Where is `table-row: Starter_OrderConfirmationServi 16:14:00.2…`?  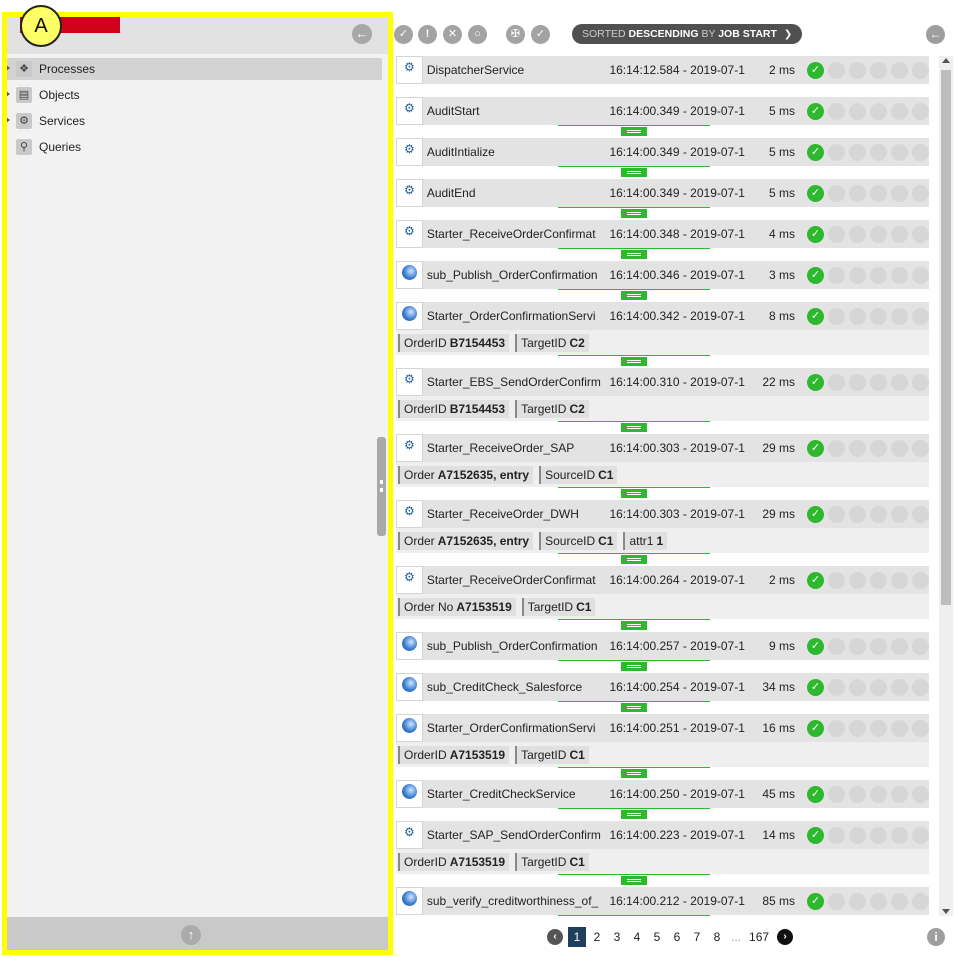 table-row: Starter_OrderConfirmationServi 16:14:00.2… is located at coordinates (662, 728).